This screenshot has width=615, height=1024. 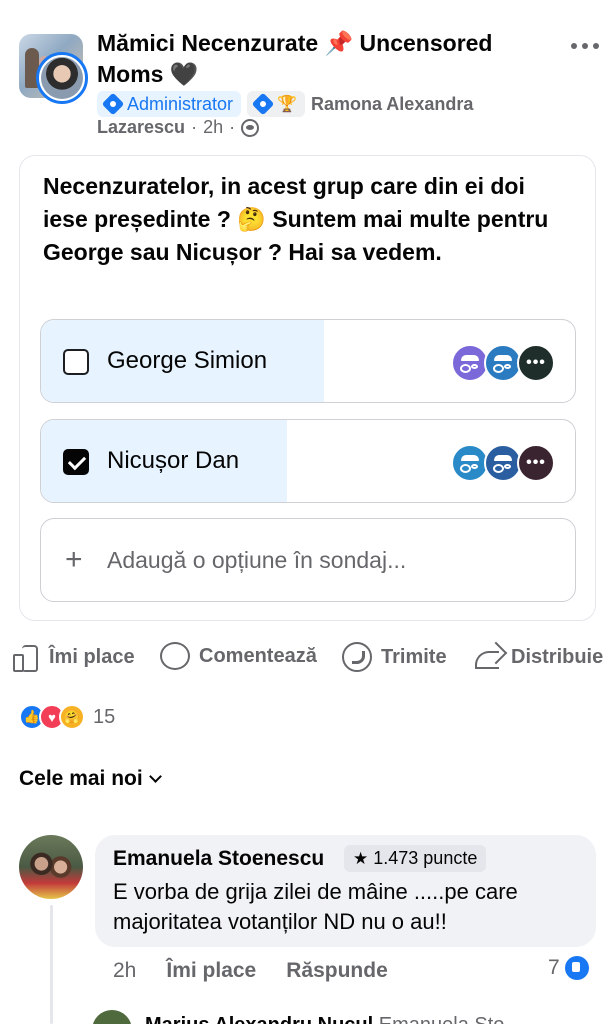 I want to click on poll-option-label: George Simion, so click(x=187, y=360).